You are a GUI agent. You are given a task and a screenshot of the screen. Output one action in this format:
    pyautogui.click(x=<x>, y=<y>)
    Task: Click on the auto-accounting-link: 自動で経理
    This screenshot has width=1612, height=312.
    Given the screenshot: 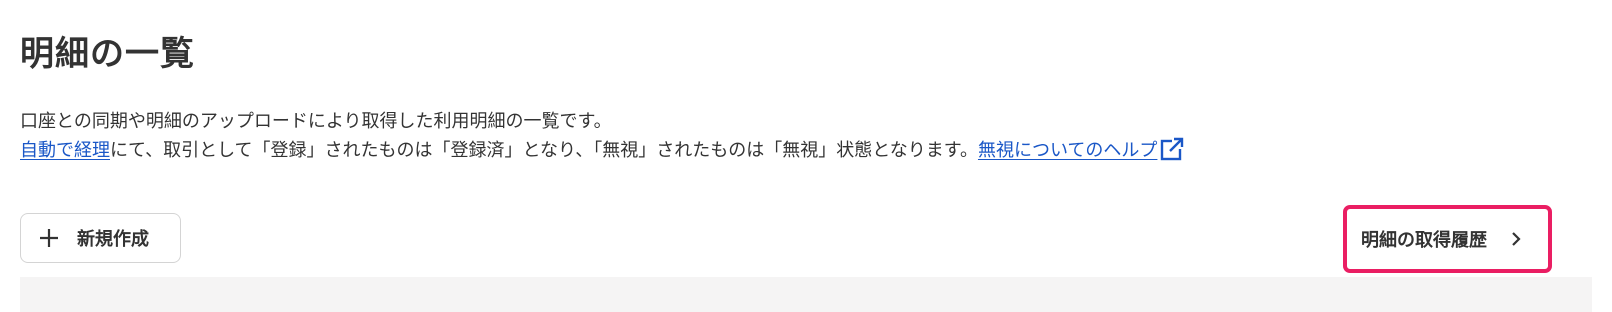 What is the action you would take?
    pyautogui.click(x=65, y=150)
    